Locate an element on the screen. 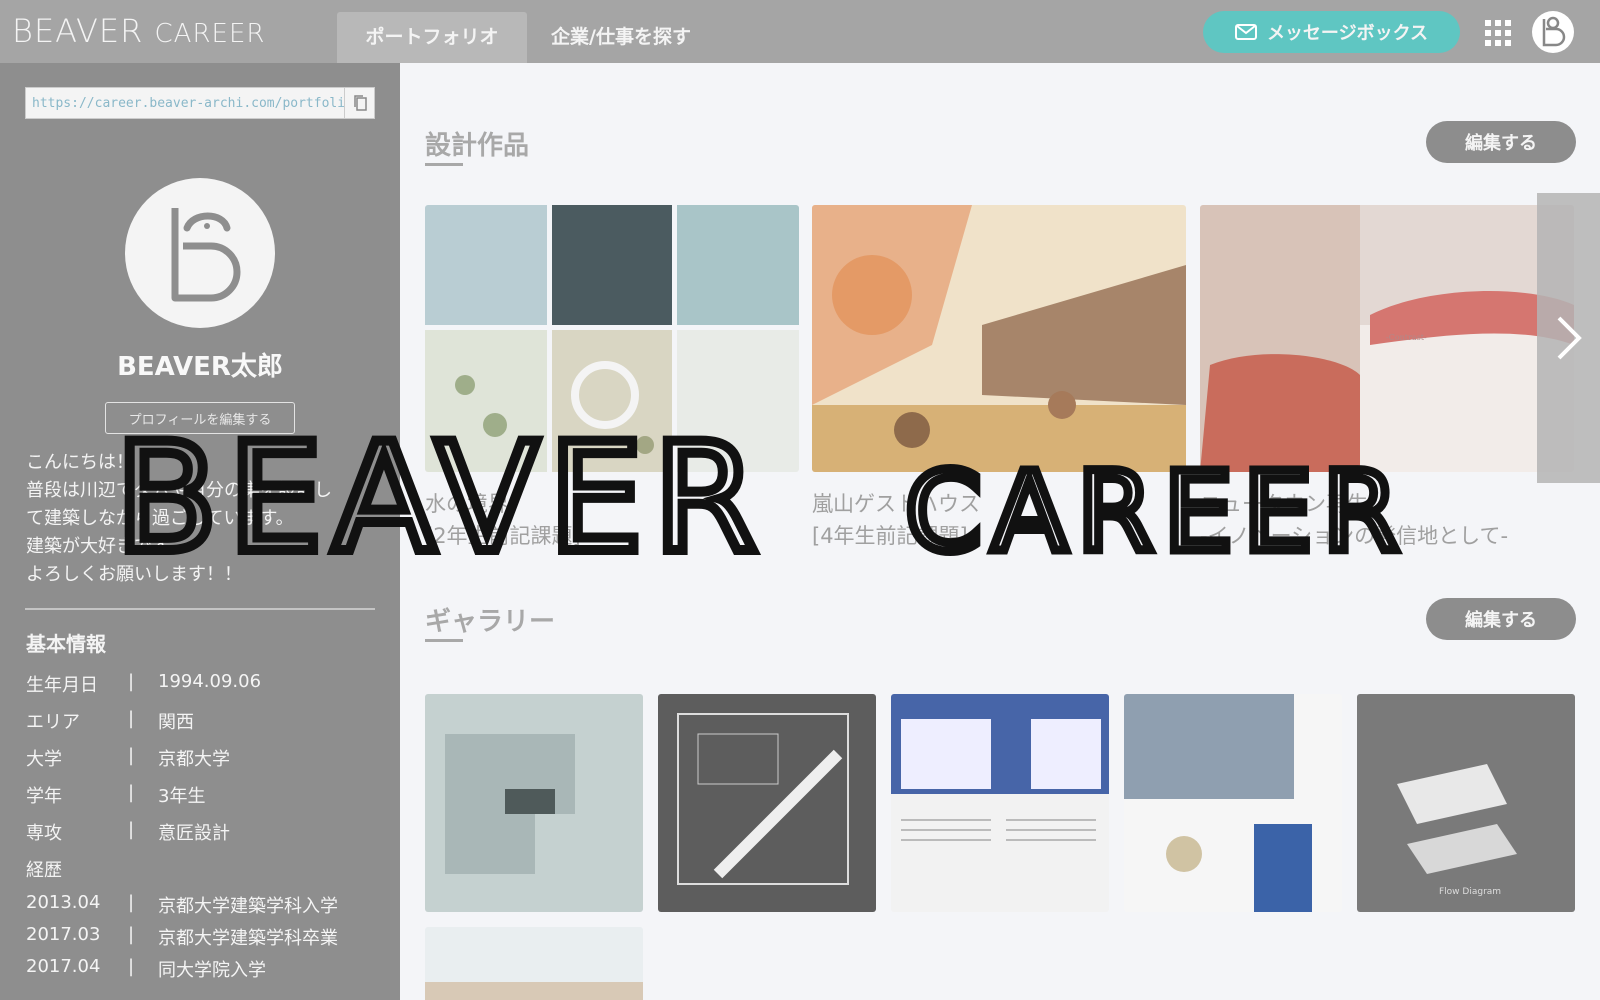 This screenshot has height=1000, width=1600. info-row: 専攻 | 意匠設計 is located at coordinates (128, 832).